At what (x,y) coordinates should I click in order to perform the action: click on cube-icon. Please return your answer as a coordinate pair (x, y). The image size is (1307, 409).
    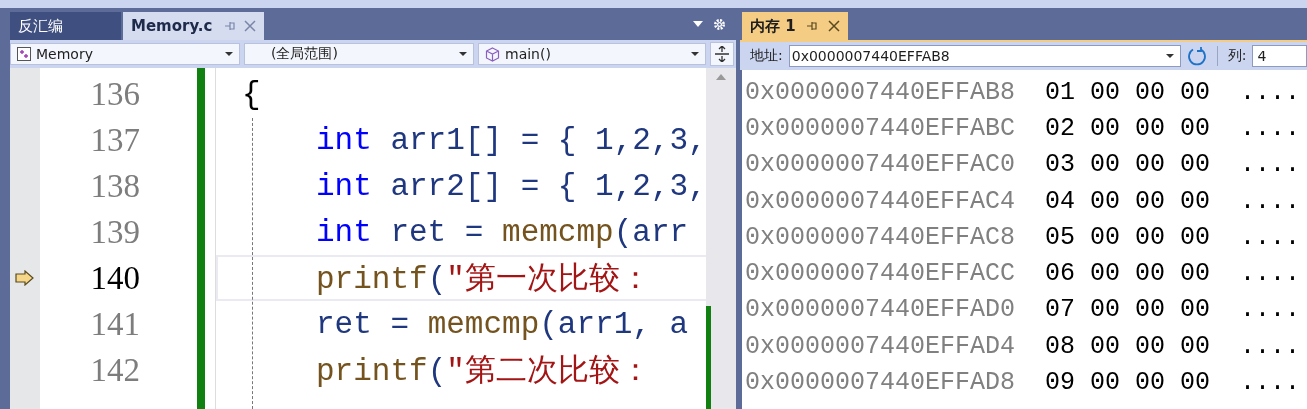
    Looking at the image, I should click on (492, 54).